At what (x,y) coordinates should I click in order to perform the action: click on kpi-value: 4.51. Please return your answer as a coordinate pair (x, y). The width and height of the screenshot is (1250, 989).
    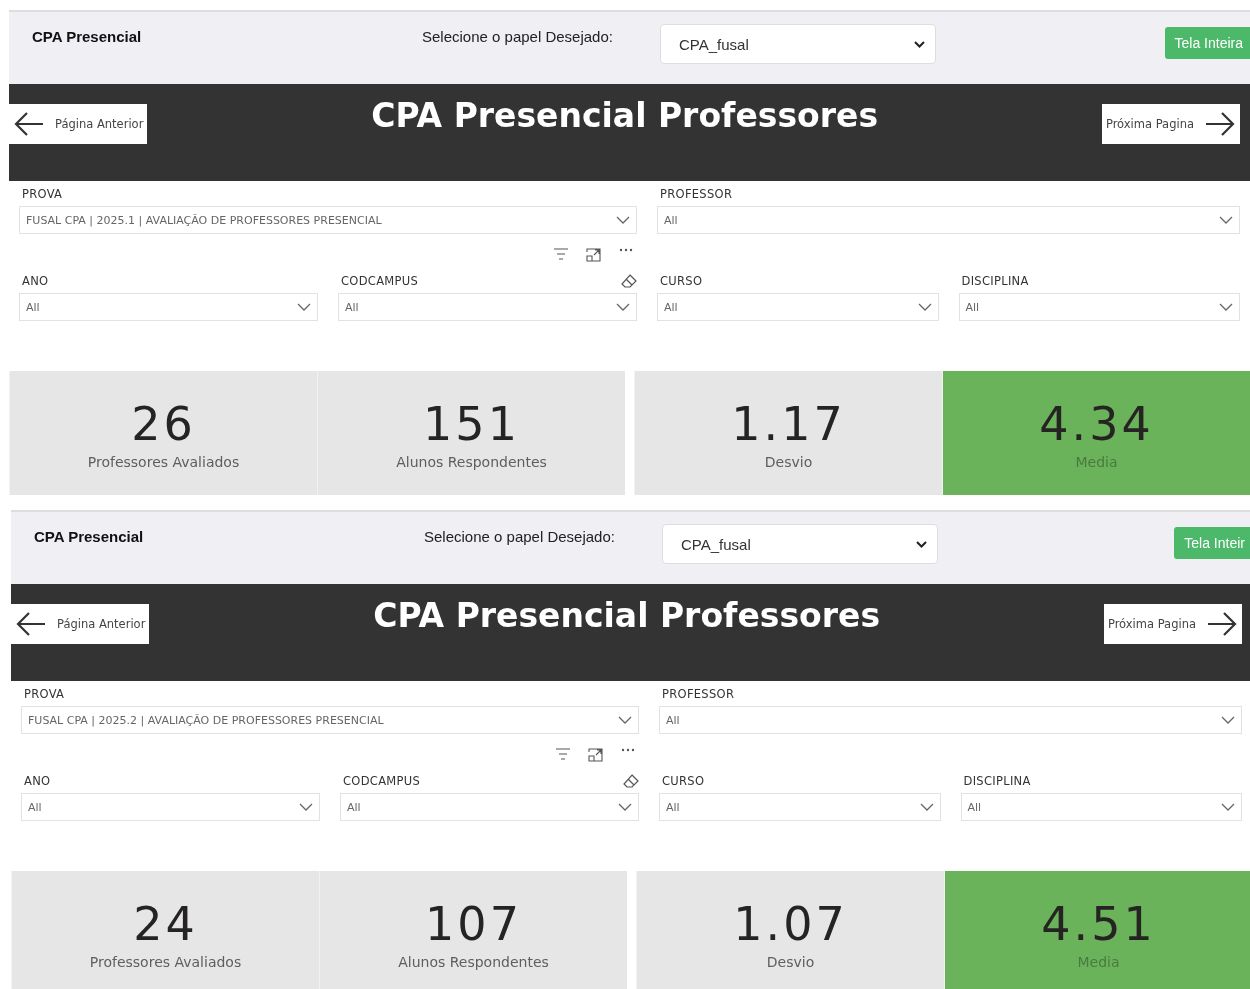
    Looking at the image, I should click on (1098, 924).